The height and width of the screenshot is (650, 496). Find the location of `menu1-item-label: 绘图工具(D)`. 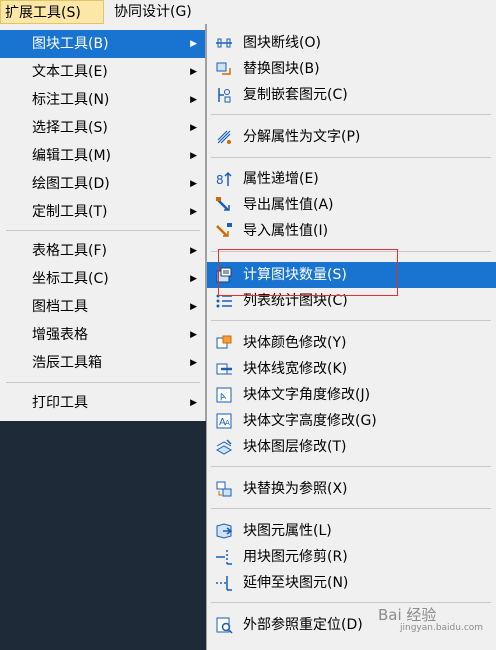

menu1-item-label: 绘图工具(D) is located at coordinates (71, 184).